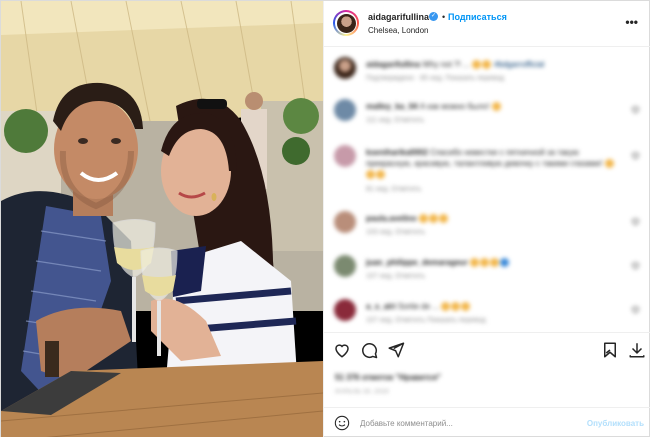  I want to click on author-username: aidagarifullina, so click(398, 17).